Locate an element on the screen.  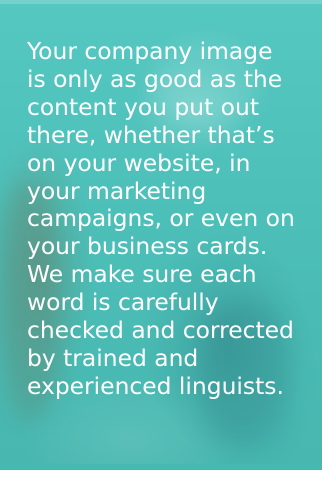
top-border is located at coordinates (161, 2).